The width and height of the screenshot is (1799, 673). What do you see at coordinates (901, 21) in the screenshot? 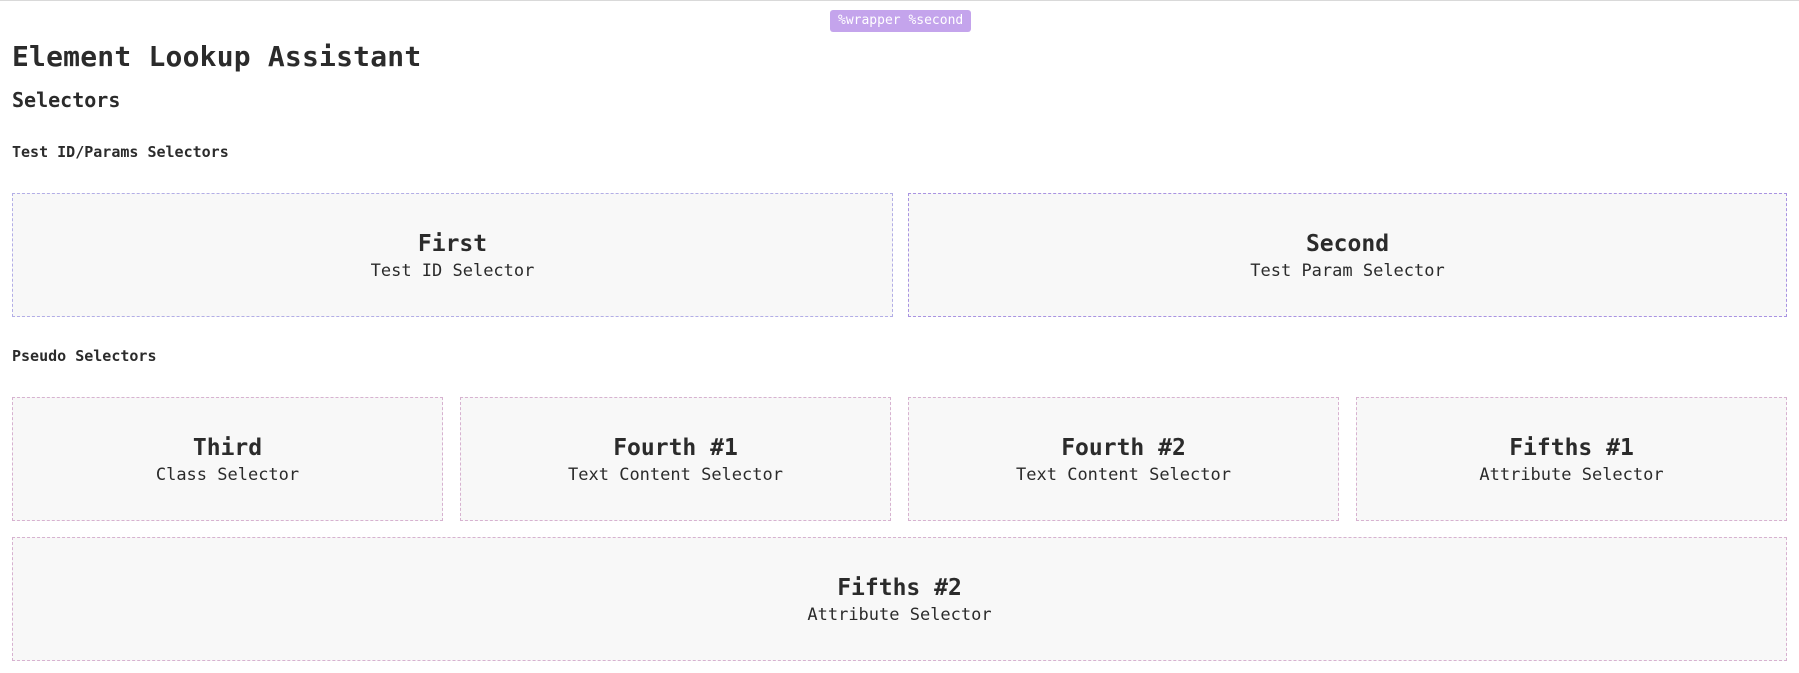
I see `selector-overlay-badge: %wrapper %second` at bounding box center [901, 21].